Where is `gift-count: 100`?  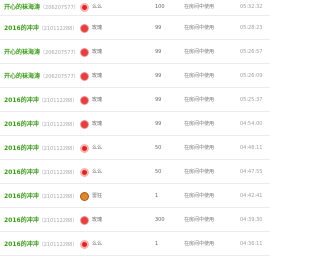 gift-count: 100 is located at coordinates (160, 7).